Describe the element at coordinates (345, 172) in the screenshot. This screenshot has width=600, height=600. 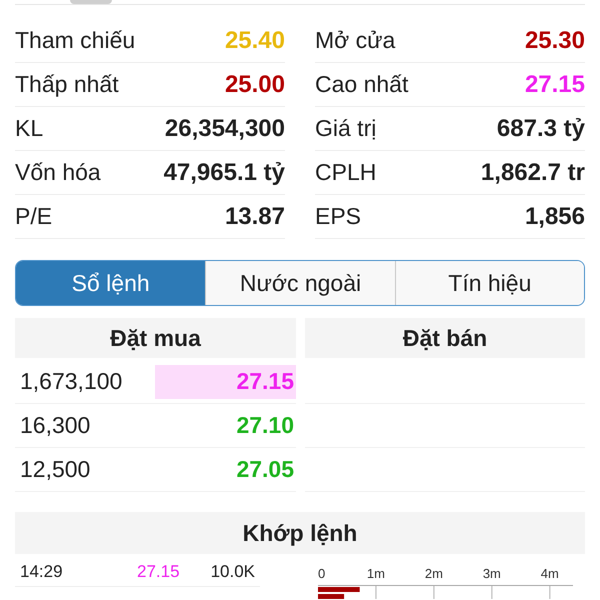
I see `stat-label: CPLH` at that location.